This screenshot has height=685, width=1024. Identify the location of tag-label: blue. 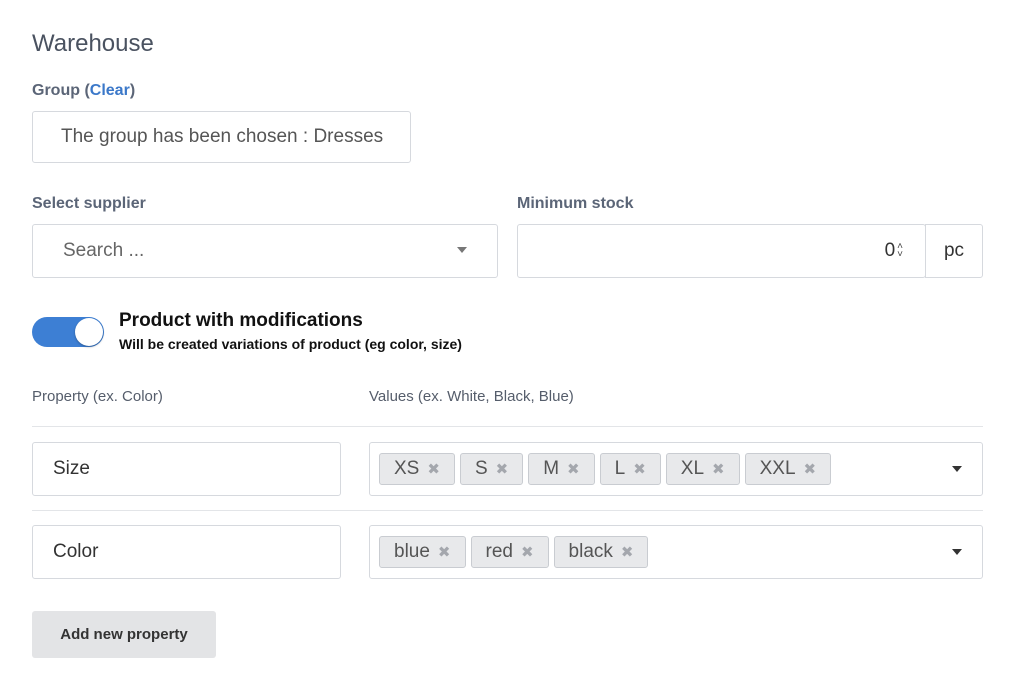
(412, 551).